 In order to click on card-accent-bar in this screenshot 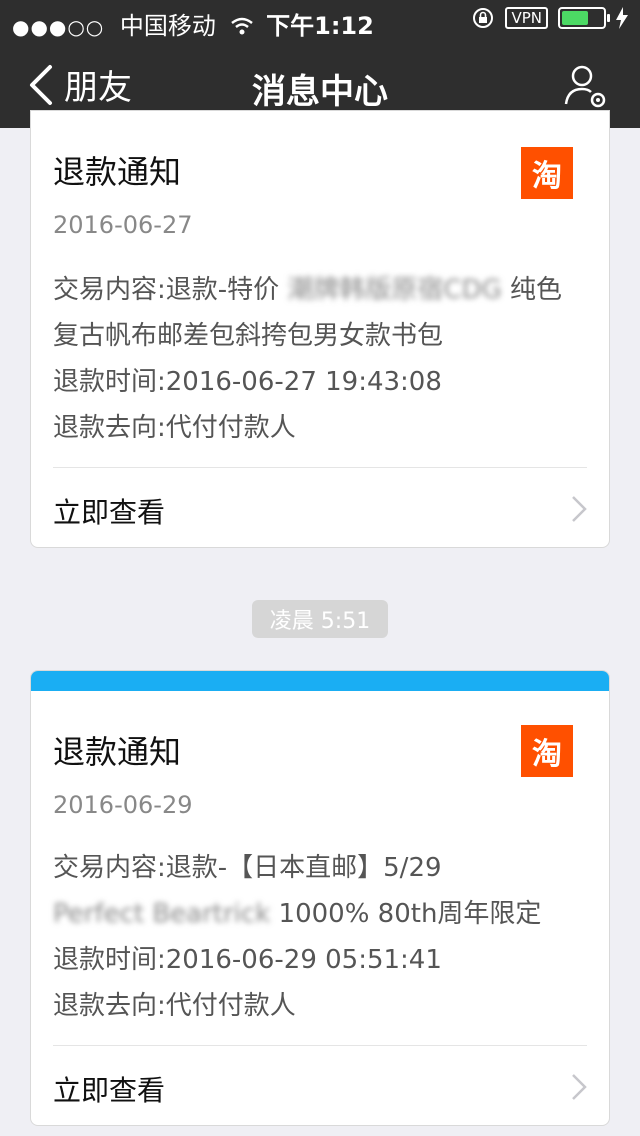, I will do `click(320, 681)`.